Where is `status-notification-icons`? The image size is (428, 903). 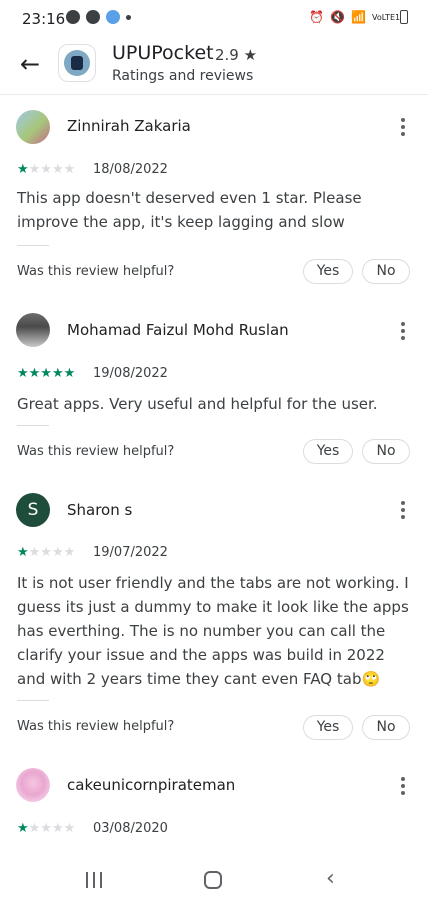 status-notification-icons is located at coordinates (98, 17).